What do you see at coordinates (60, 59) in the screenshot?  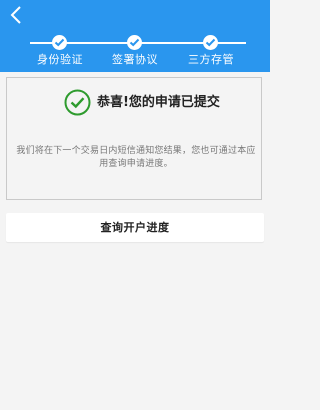 I see `step-1-label: 身份验证` at bounding box center [60, 59].